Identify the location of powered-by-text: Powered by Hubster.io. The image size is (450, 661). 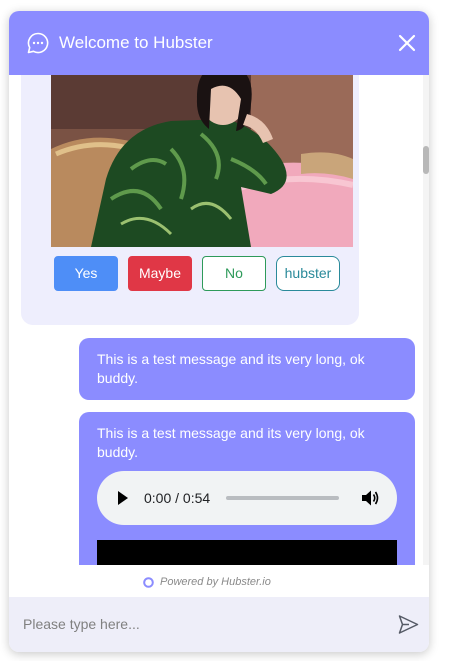
(215, 582).